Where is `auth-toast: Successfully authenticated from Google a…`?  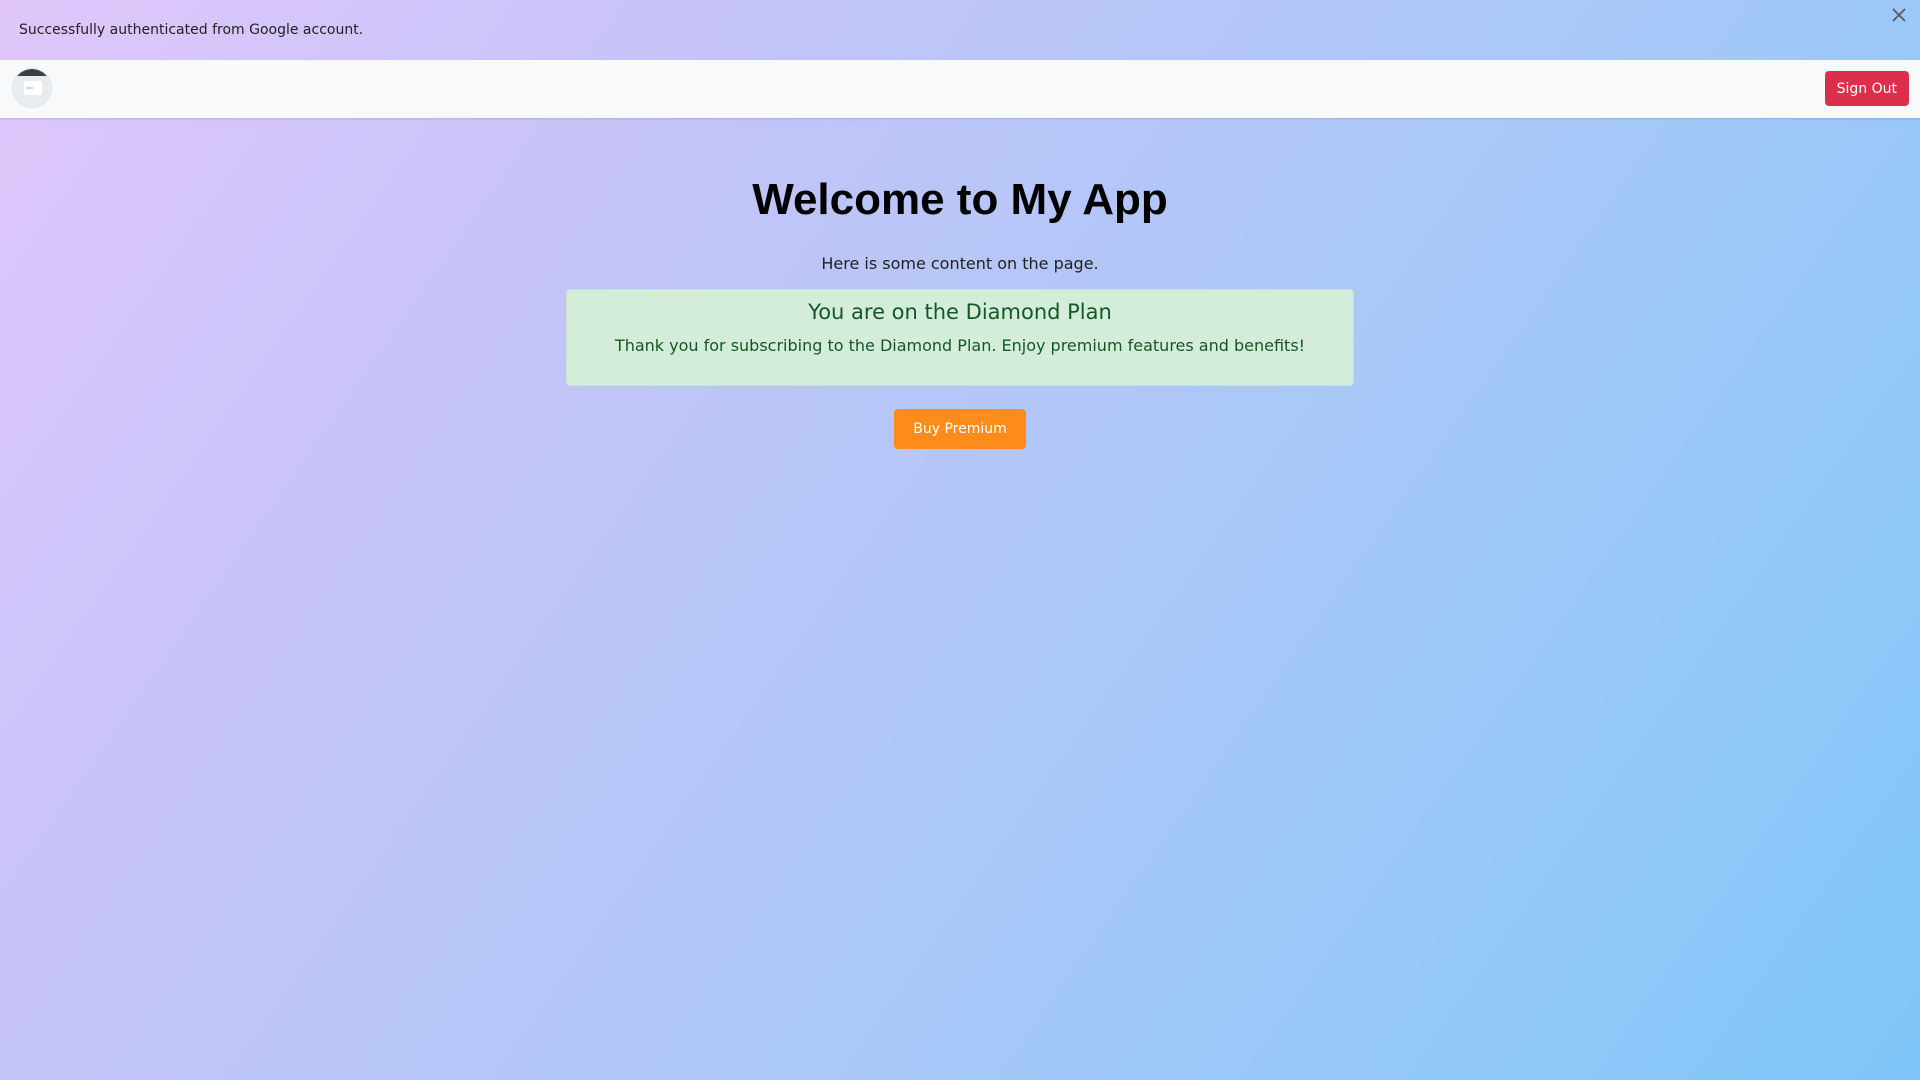
auth-toast: Successfully authenticated from Google a… is located at coordinates (960, 30).